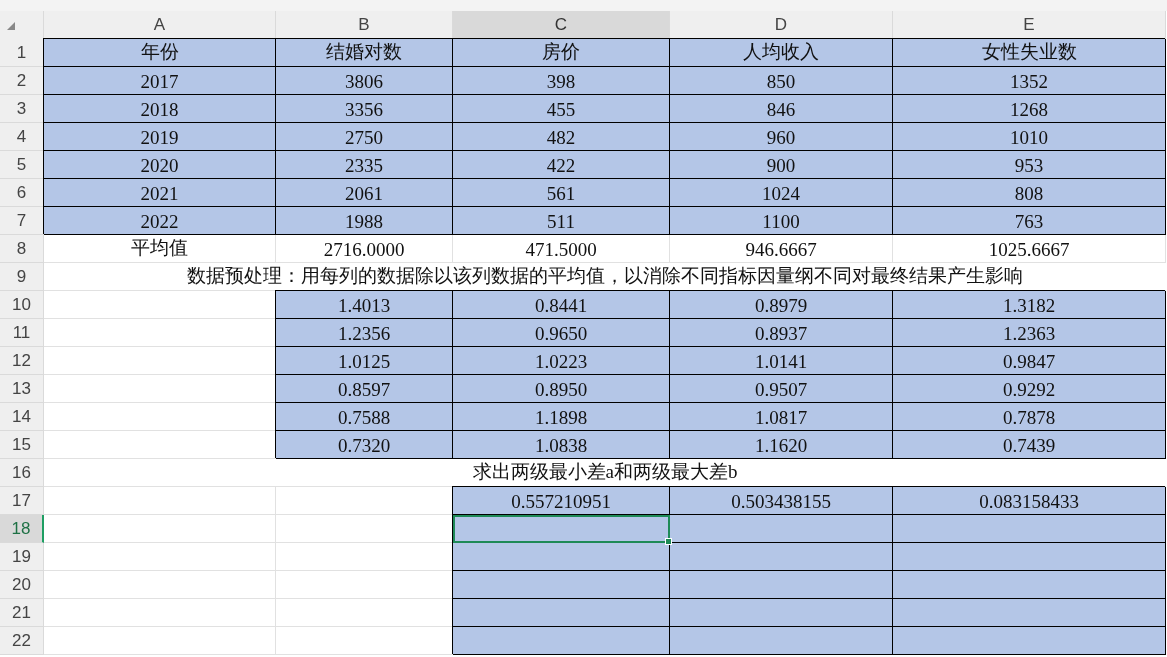 This screenshot has height=657, width=1167. What do you see at coordinates (781, 165) in the screenshot?
I see `table-cell: 900` at bounding box center [781, 165].